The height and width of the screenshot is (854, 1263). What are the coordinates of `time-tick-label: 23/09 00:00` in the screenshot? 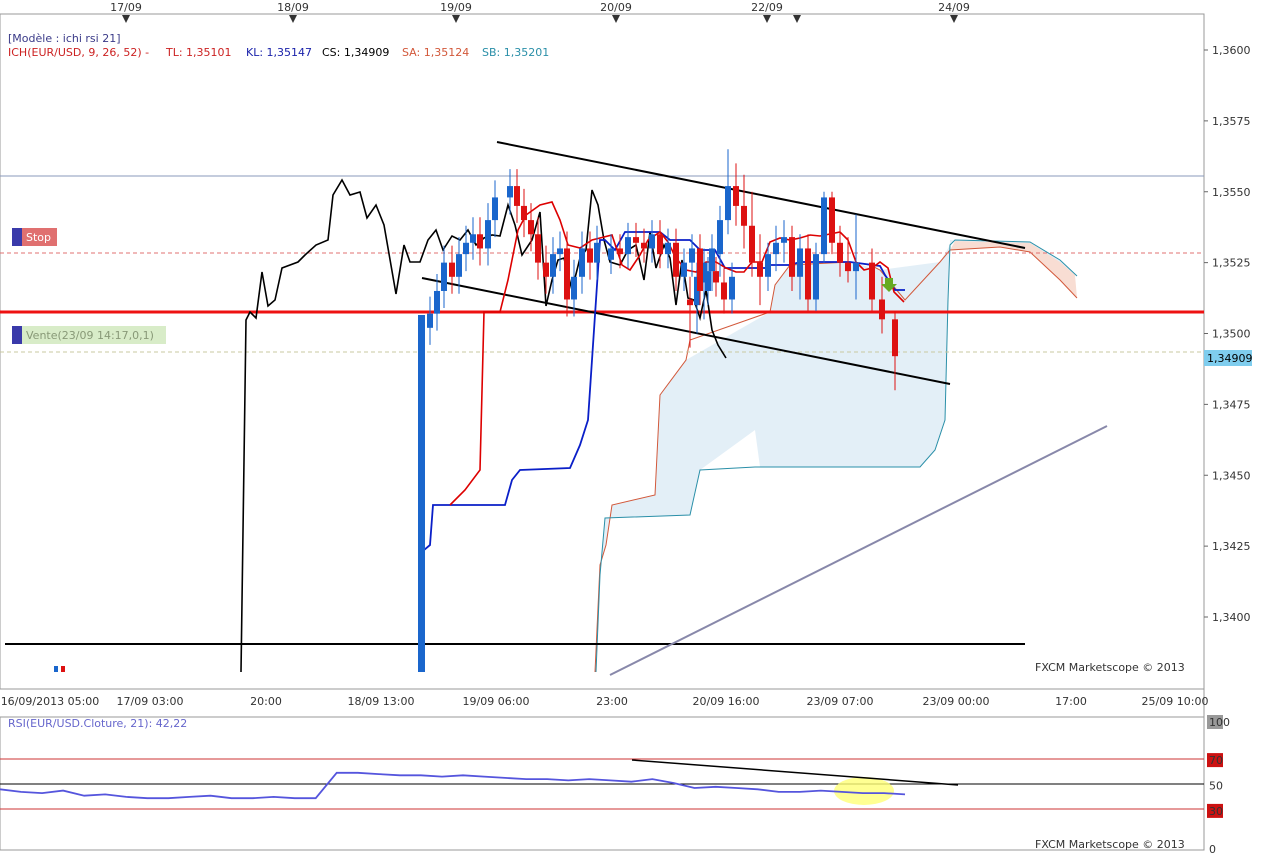 It's located at (956, 701).